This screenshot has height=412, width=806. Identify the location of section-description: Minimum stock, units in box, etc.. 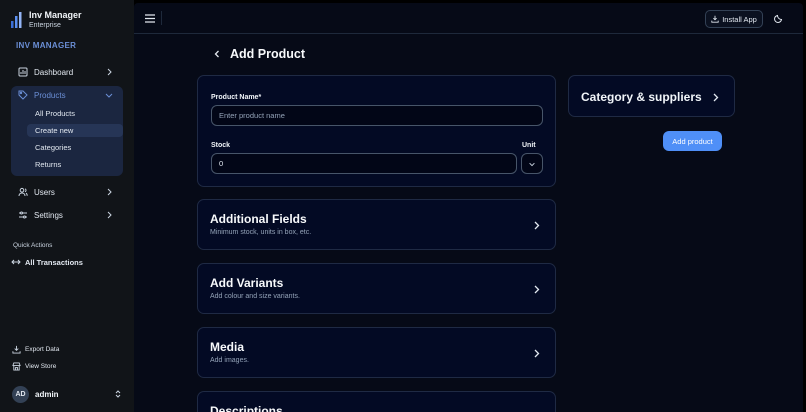
(261, 232).